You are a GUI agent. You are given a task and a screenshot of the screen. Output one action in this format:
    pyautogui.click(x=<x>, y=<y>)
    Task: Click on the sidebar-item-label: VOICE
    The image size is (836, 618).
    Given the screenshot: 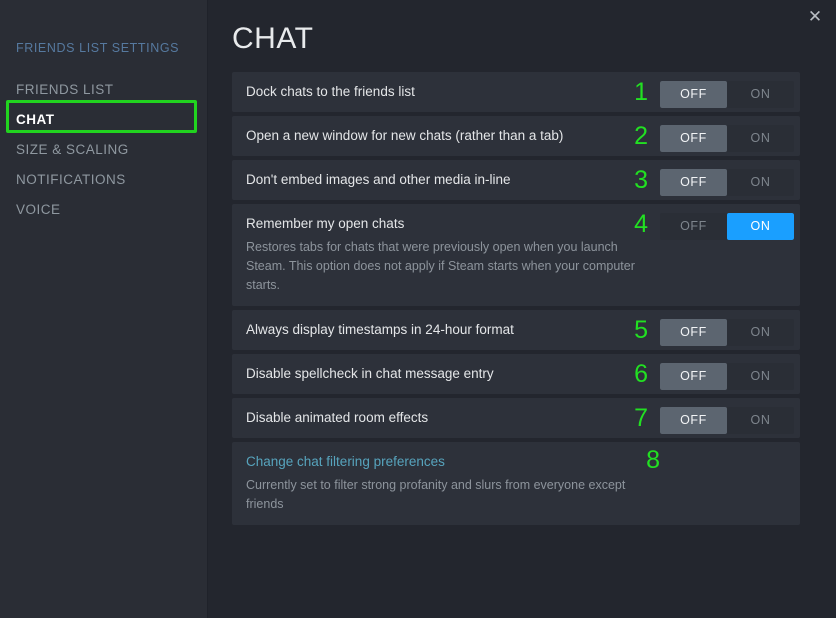 What is the action you would take?
    pyautogui.click(x=38, y=209)
    